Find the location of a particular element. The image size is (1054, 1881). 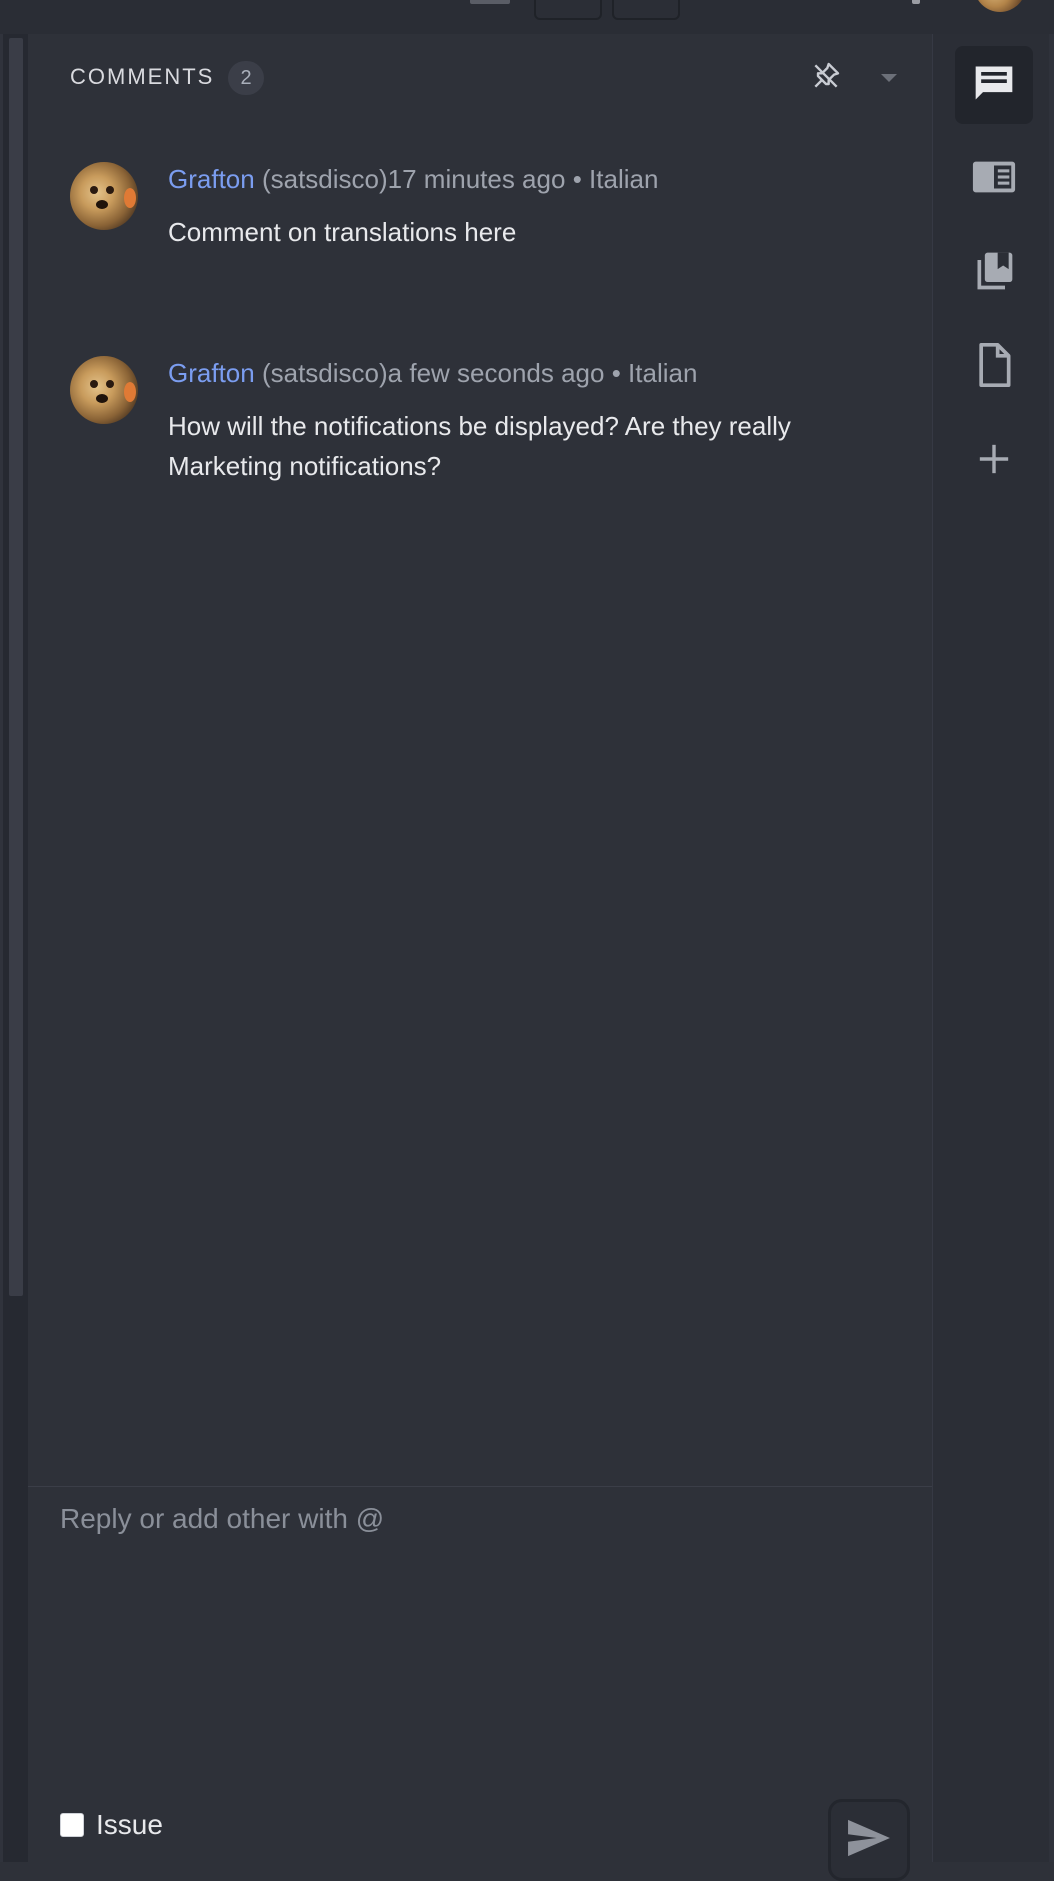

comments-icon is located at coordinates (994, 85).